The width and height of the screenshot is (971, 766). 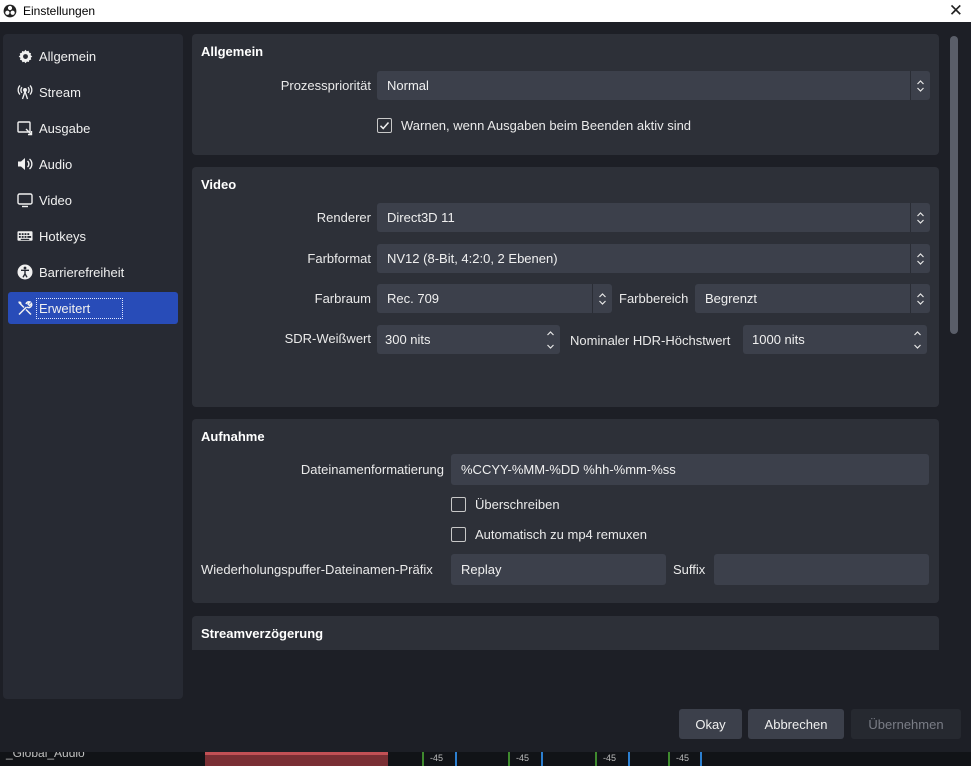 What do you see at coordinates (956, 11) in the screenshot?
I see `close-icon: ✕` at bounding box center [956, 11].